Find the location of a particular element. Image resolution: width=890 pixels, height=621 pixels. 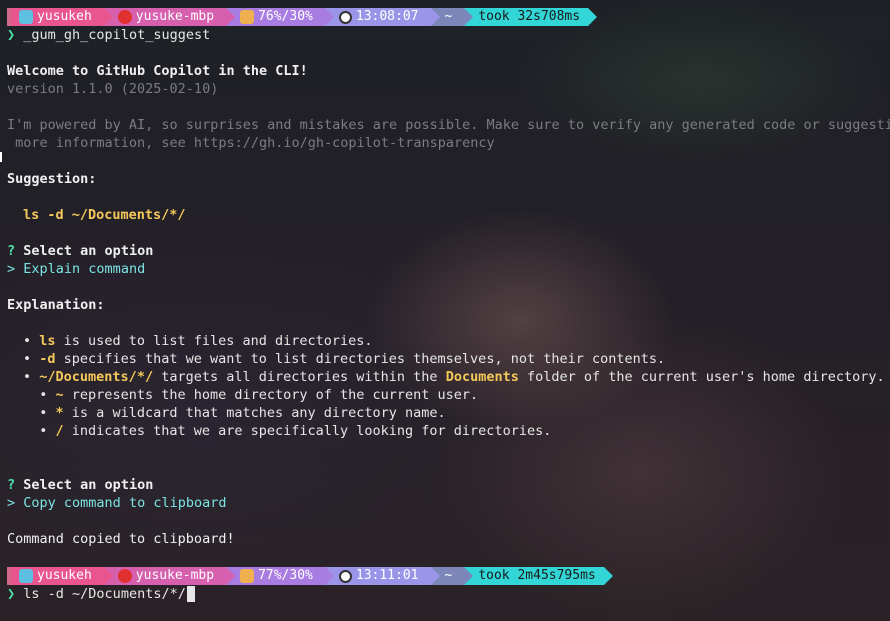

selected-choice-1: > Explain command is located at coordinates (76, 269).